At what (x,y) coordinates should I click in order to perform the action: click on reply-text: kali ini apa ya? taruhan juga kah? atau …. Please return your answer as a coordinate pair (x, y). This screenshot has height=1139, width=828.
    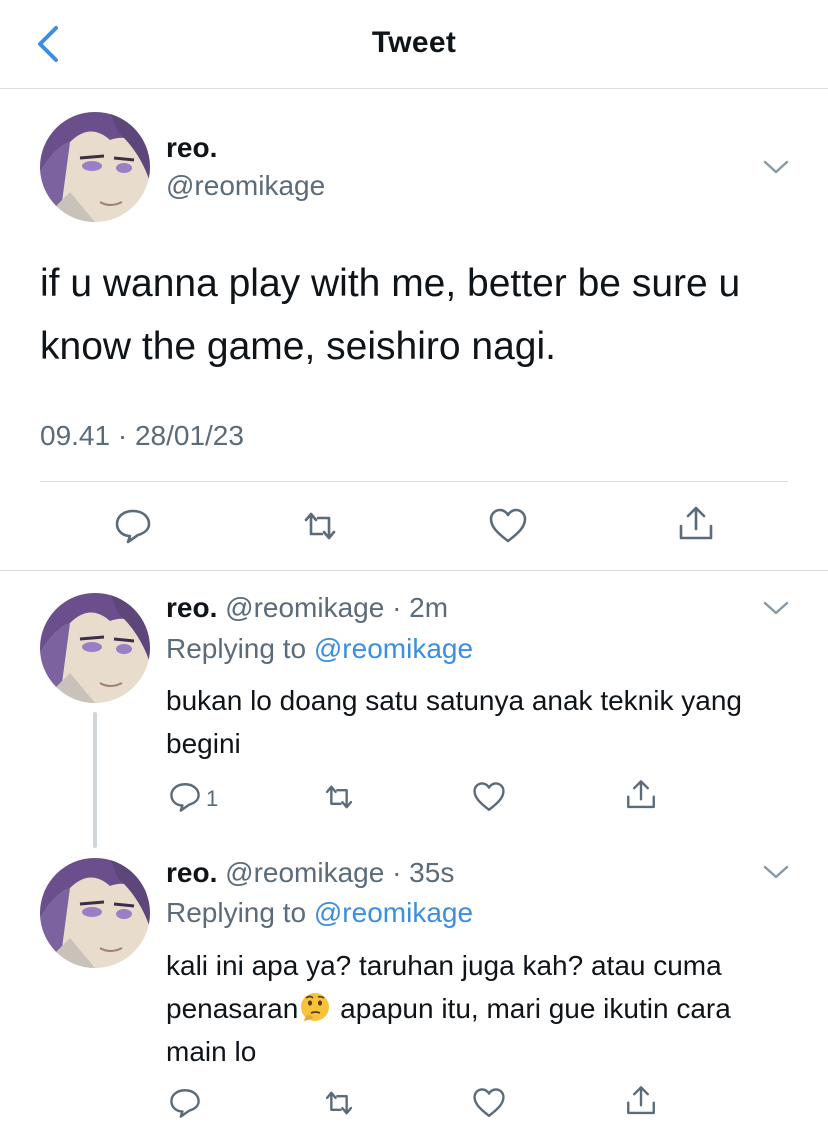
    Looking at the image, I should click on (476, 1008).